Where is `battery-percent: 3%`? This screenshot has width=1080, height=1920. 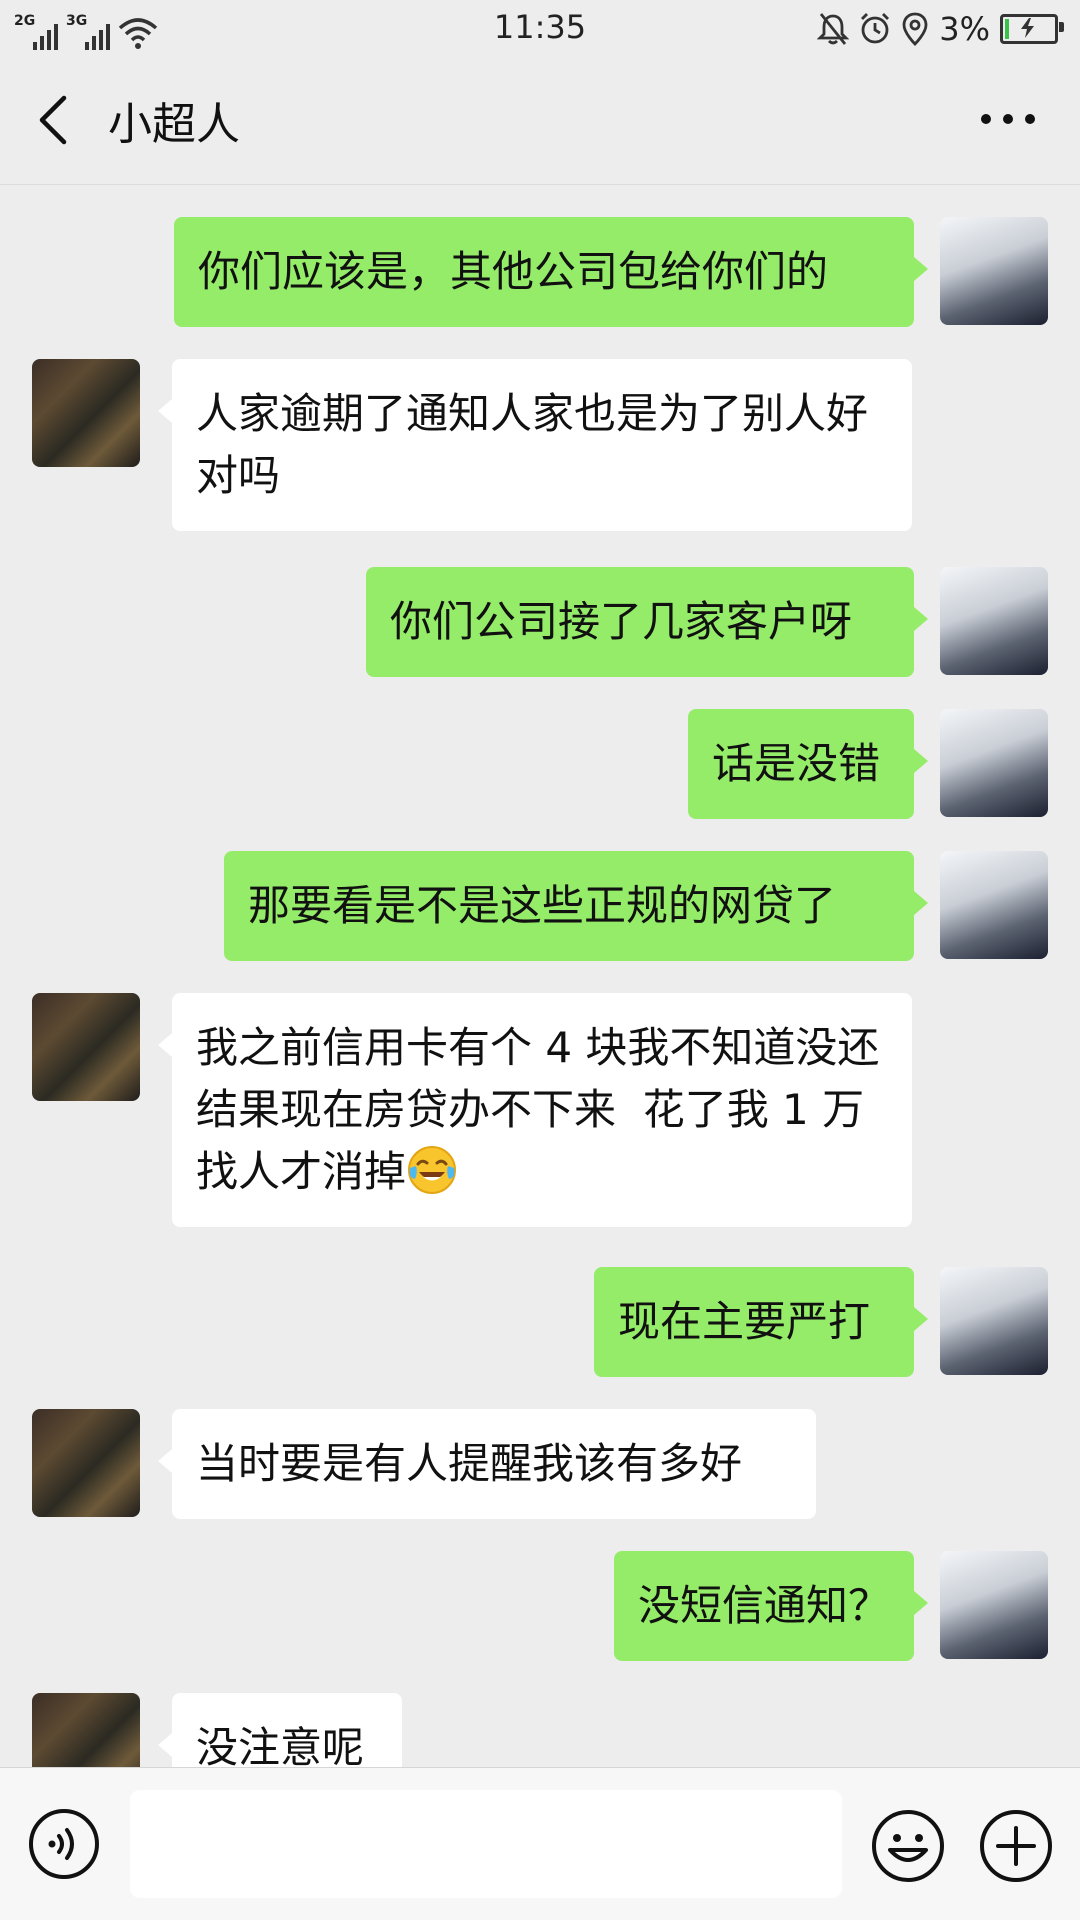
battery-percent: 3% is located at coordinates (964, 29).